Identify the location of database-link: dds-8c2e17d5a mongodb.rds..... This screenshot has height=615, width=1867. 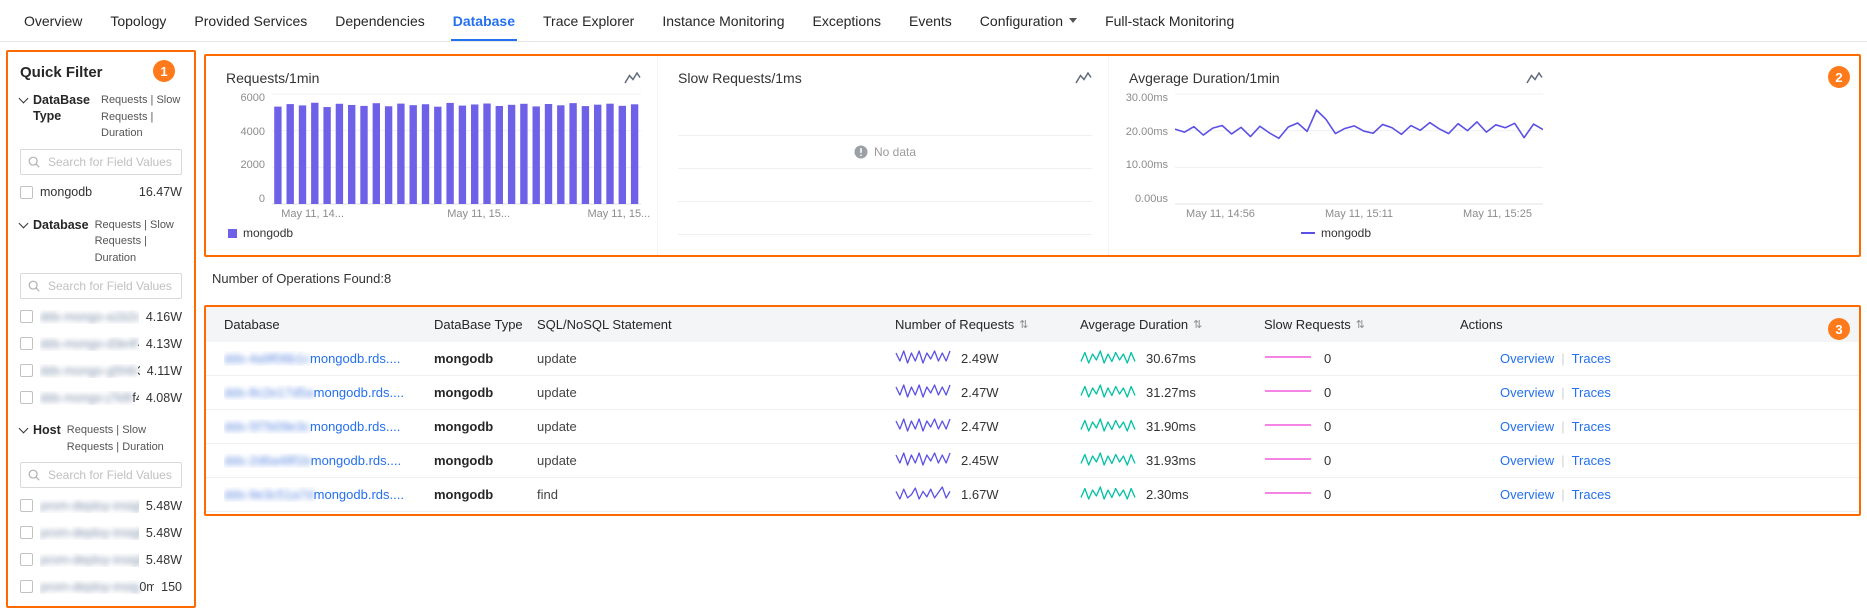
(314, 392).